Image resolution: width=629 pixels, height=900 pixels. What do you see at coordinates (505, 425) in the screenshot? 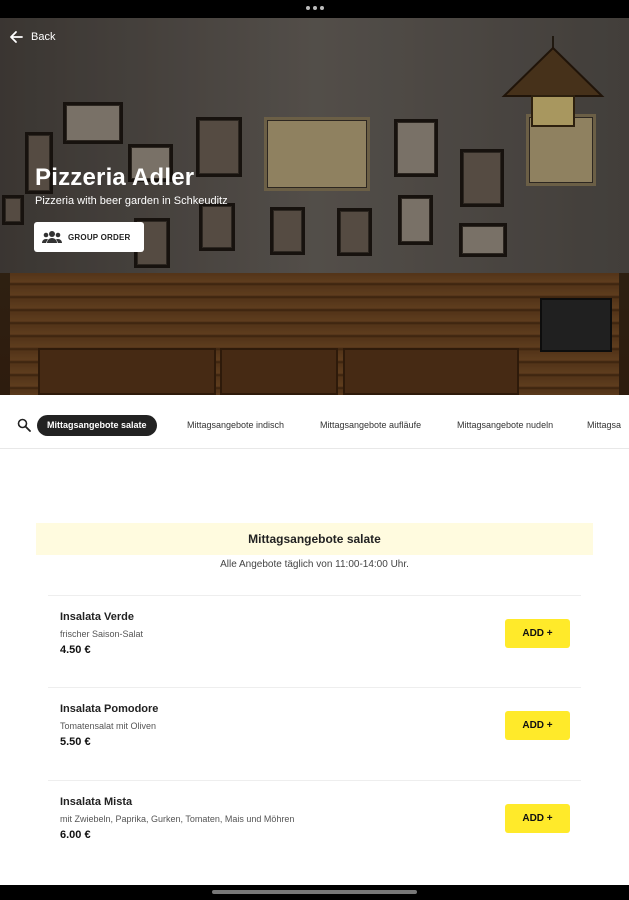
I see `tab-mittagsangebote-nudeln: Mittagsangebote nudeln` at bounding box center [505, 425].